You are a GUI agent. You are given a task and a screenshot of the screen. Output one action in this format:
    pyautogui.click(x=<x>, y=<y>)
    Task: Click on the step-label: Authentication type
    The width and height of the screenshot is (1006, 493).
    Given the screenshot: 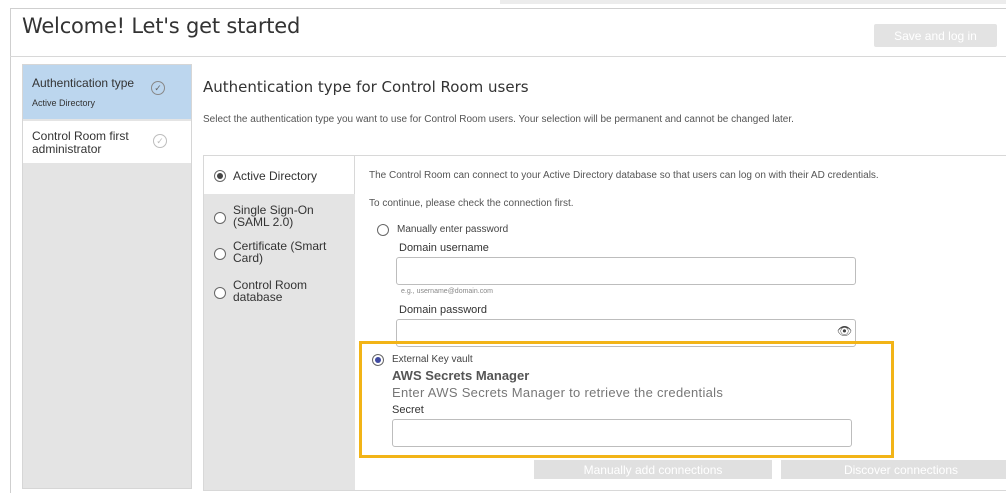 What is the action you would take?
    pyautogui.click(x=83, y=83)
    